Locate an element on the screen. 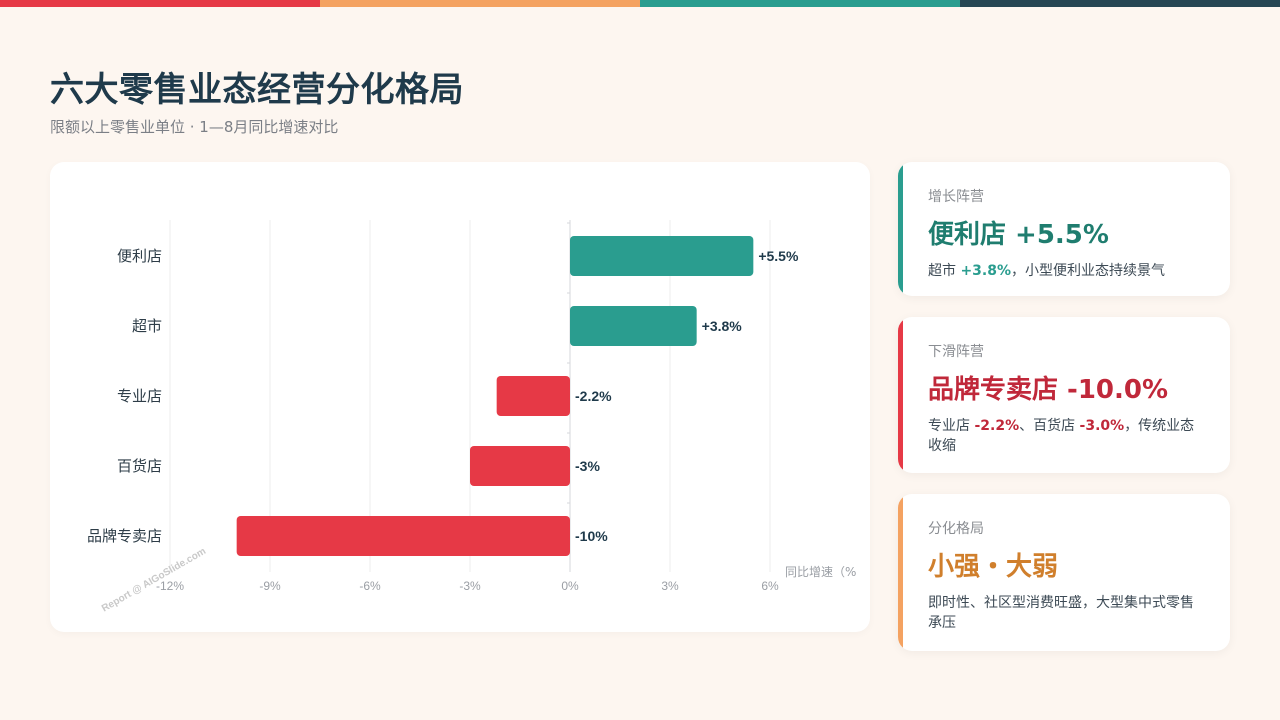  x-axis-label: 同比增速（% is located at coordinates (820, 572).